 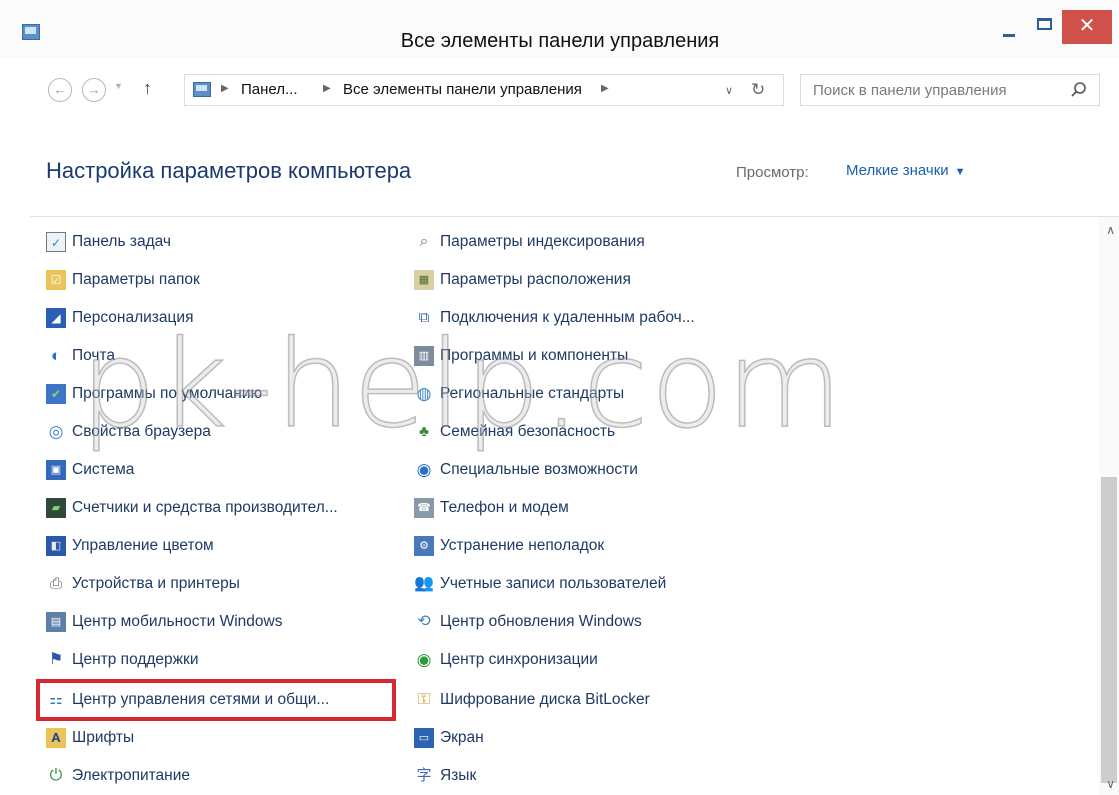 I want to click on location-icon: ▦, so click(x=424, y=280).